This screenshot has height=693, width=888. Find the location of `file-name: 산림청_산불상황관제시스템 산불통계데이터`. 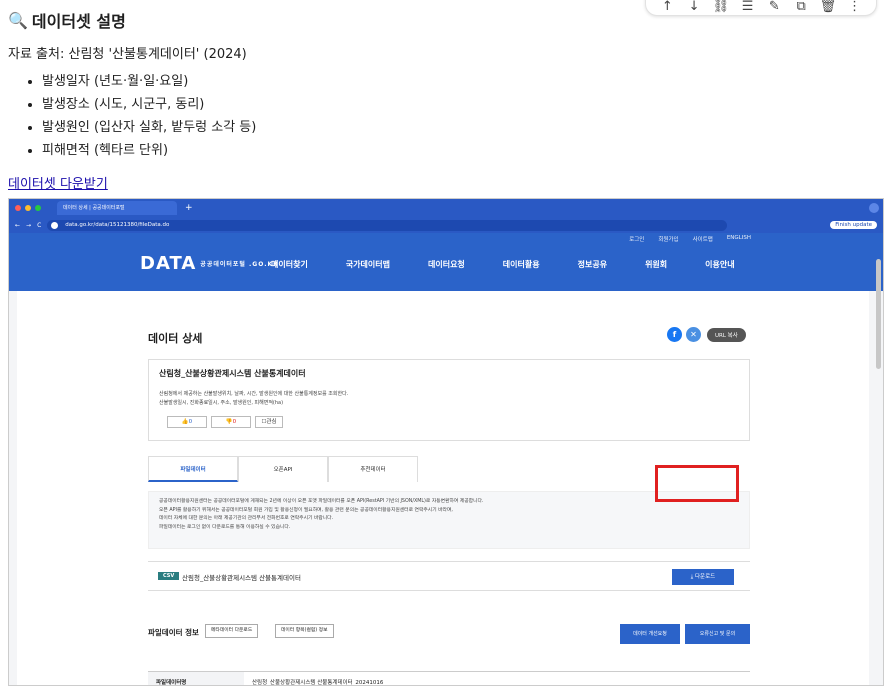

file-name: 산림청_산불상황관제시스템 산불통계데이터 is located at coordinates (241, 578).